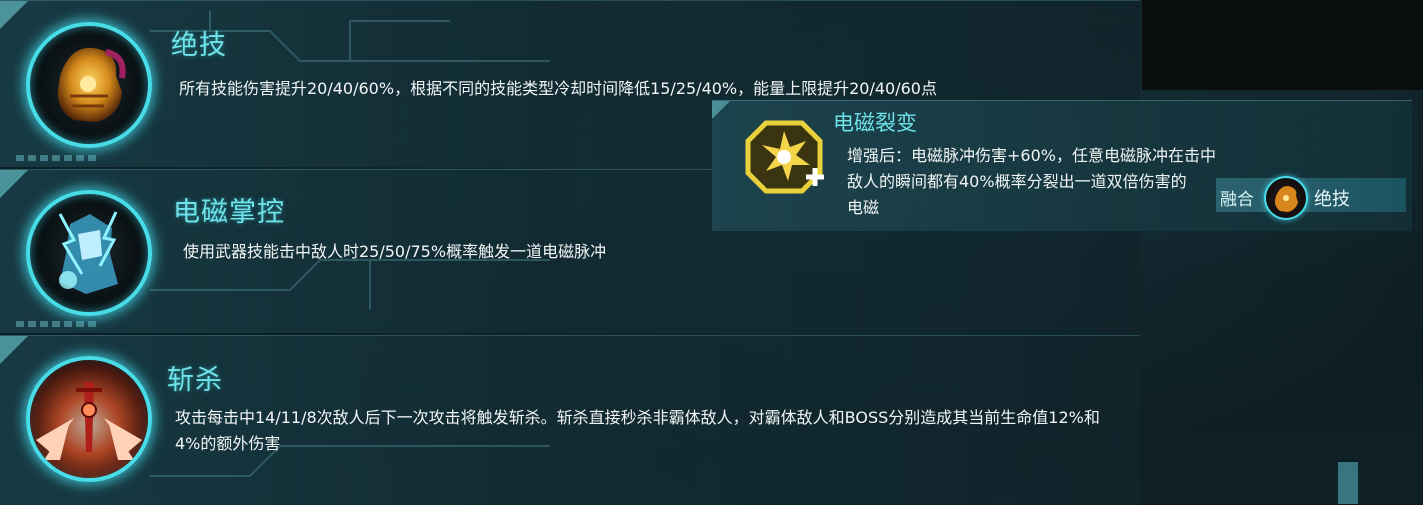 The height and width of the screenshot is (505, 1423). Describe the element at coordinates (1282, 45) in the screenshot. I see `dark-corner-panel` at that location.